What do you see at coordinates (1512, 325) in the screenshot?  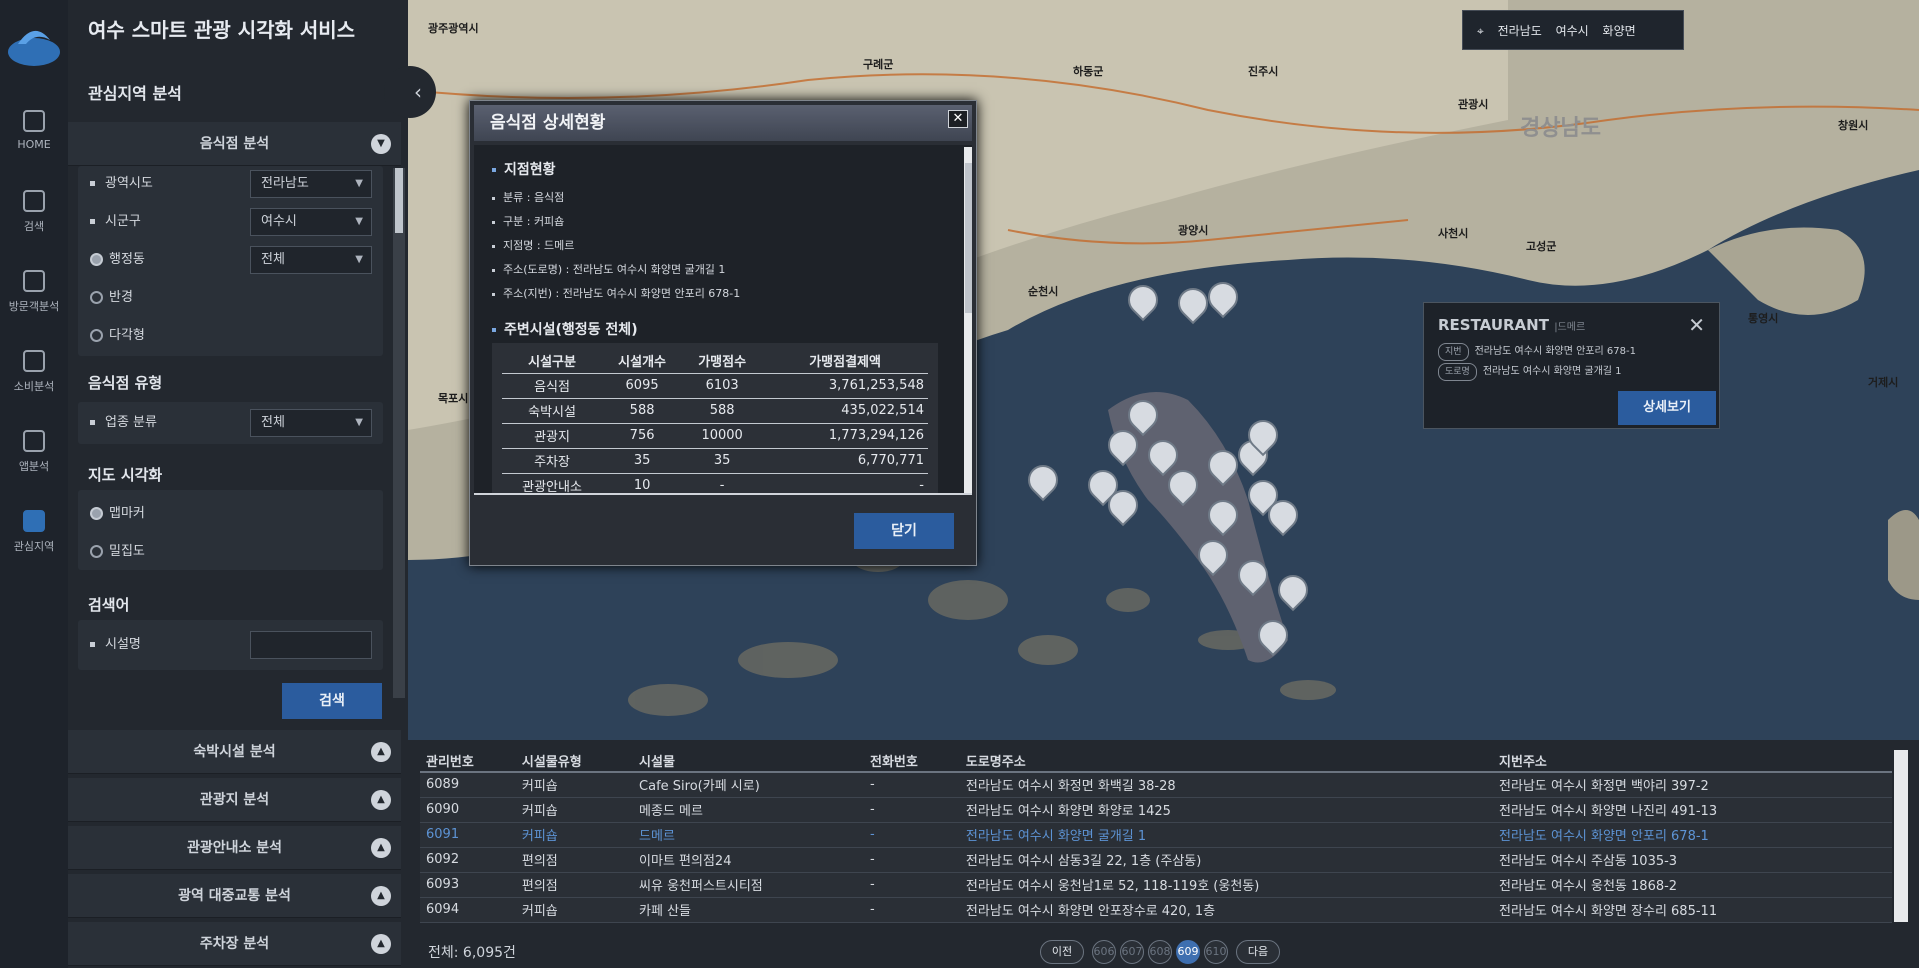 I see `popup-title: RESTAURANT |드메르` at bounding box center [1512, 325].